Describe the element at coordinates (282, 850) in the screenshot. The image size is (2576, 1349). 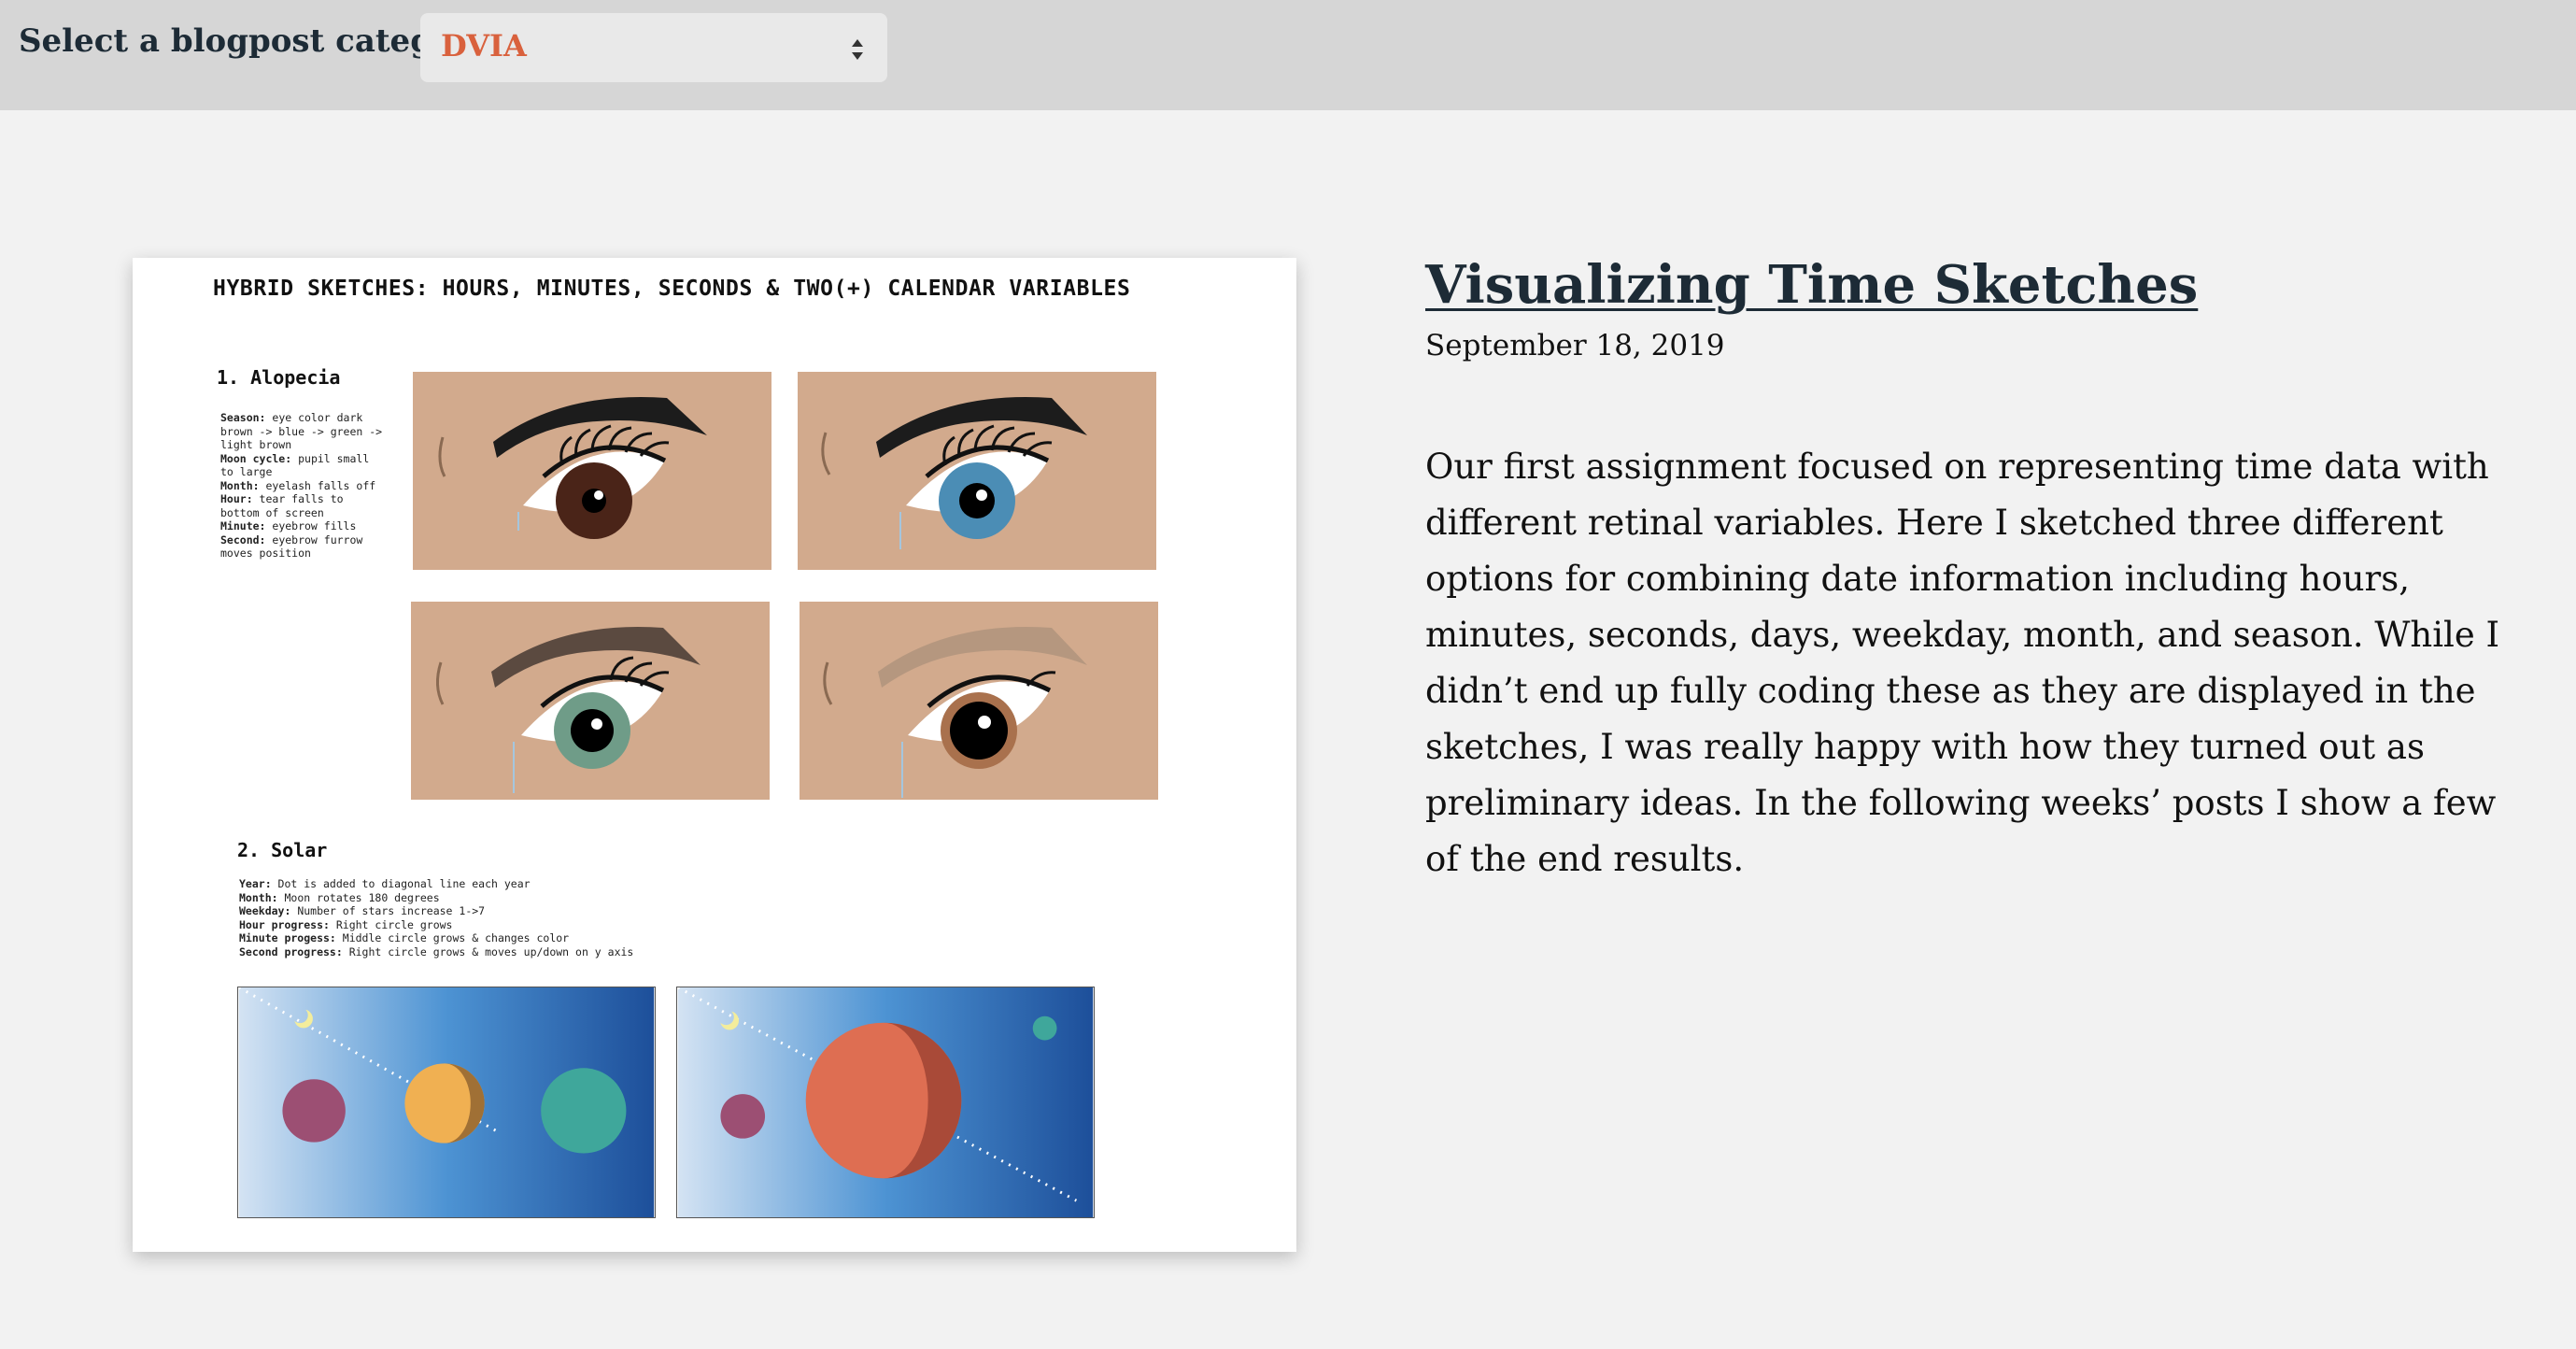
I see `solar-heading: 2. Solar` at that location.